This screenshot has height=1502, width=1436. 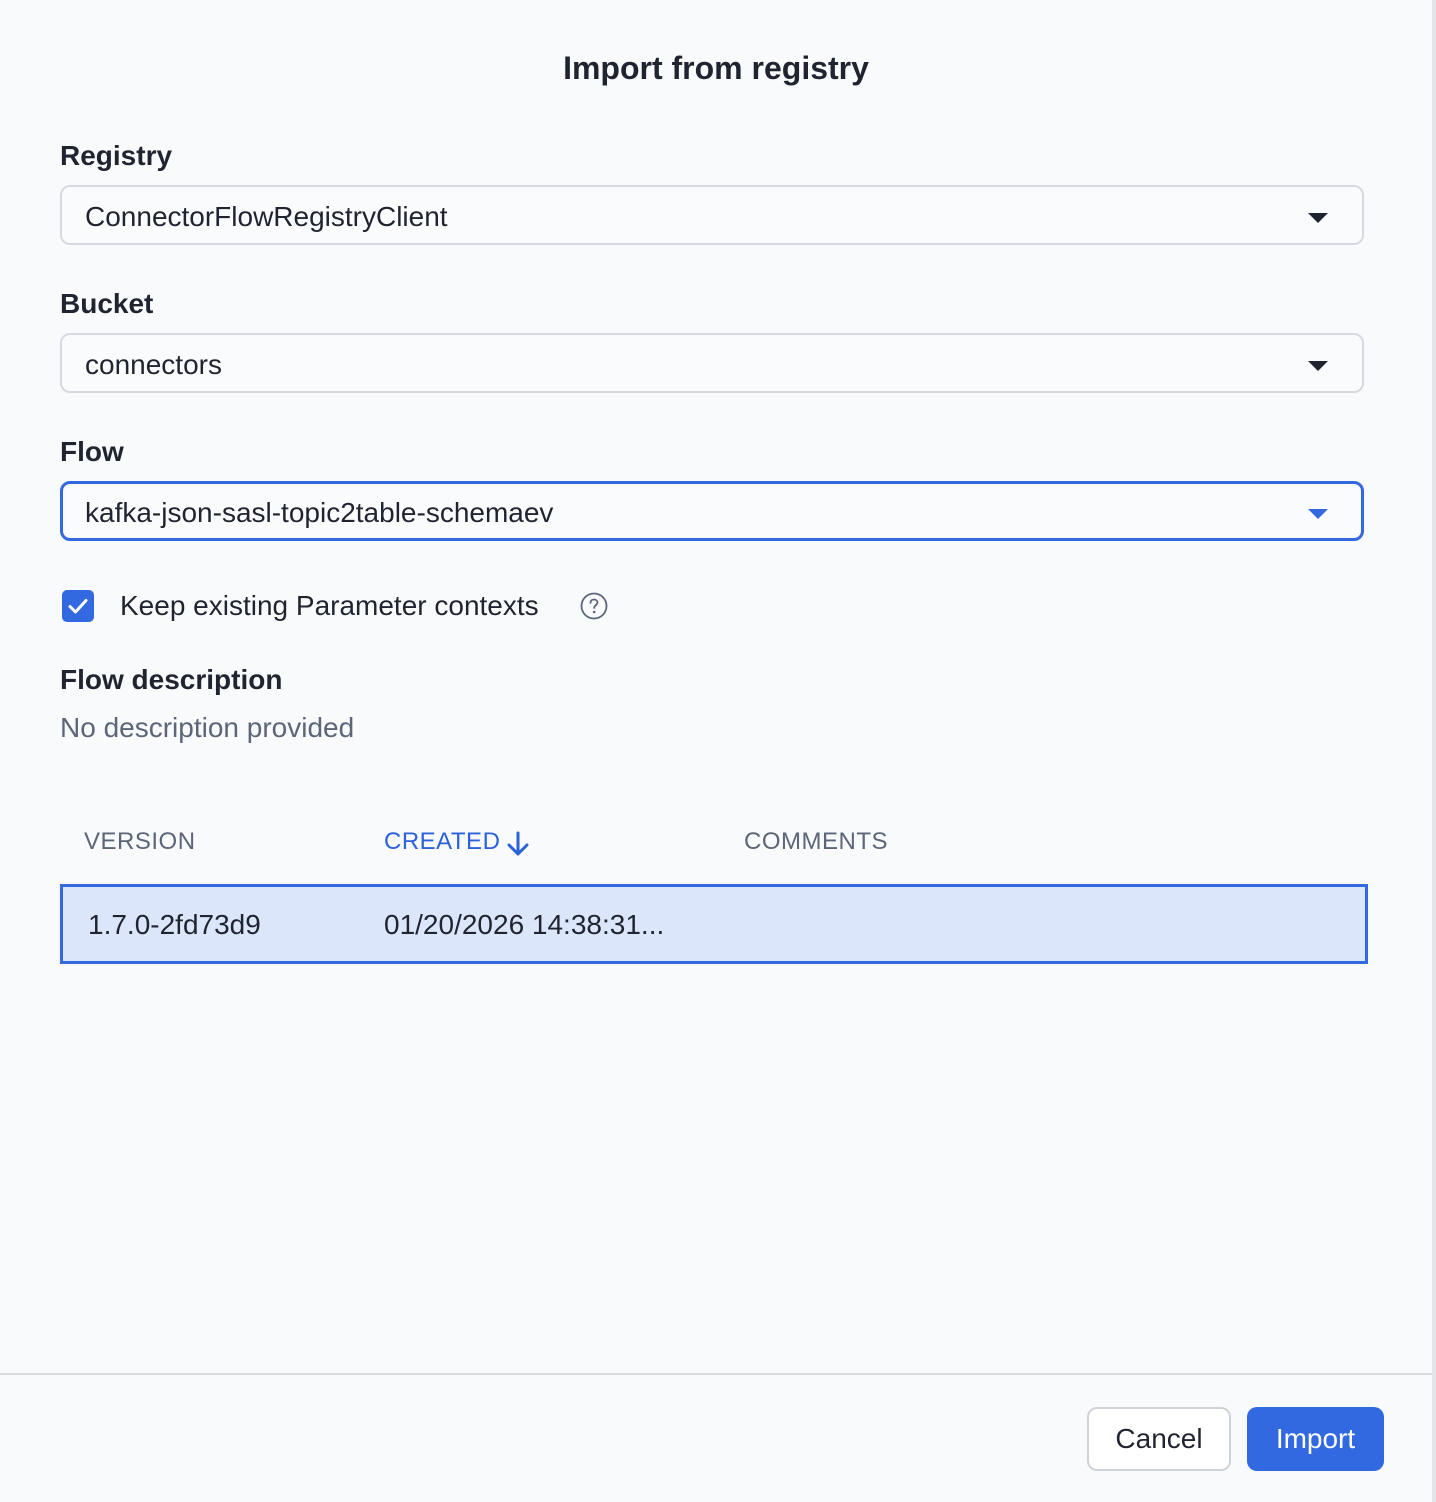 What do you see at coordinates (712, 511) in the screenshot?
I see `flow-select: kafka-json-sasl-topic2table-schemaev` at bounding box center [712, 511].